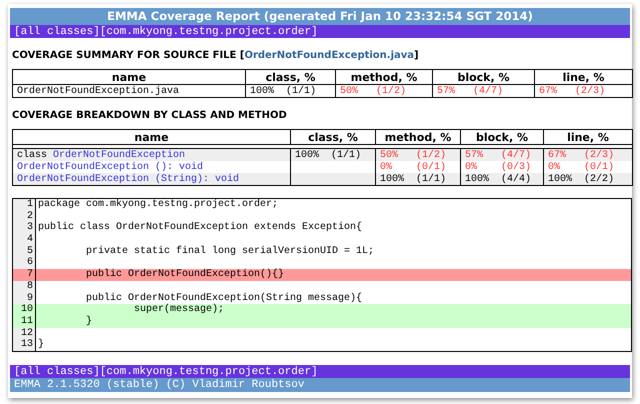 The width and height of the screenshot is (640, 404). Describe the element at coordinates (320, 385) in the screenshot. I see `footer-text: EMMA 2.1.5320 (stable) (C) Vladimir Roubtsov` at that location.